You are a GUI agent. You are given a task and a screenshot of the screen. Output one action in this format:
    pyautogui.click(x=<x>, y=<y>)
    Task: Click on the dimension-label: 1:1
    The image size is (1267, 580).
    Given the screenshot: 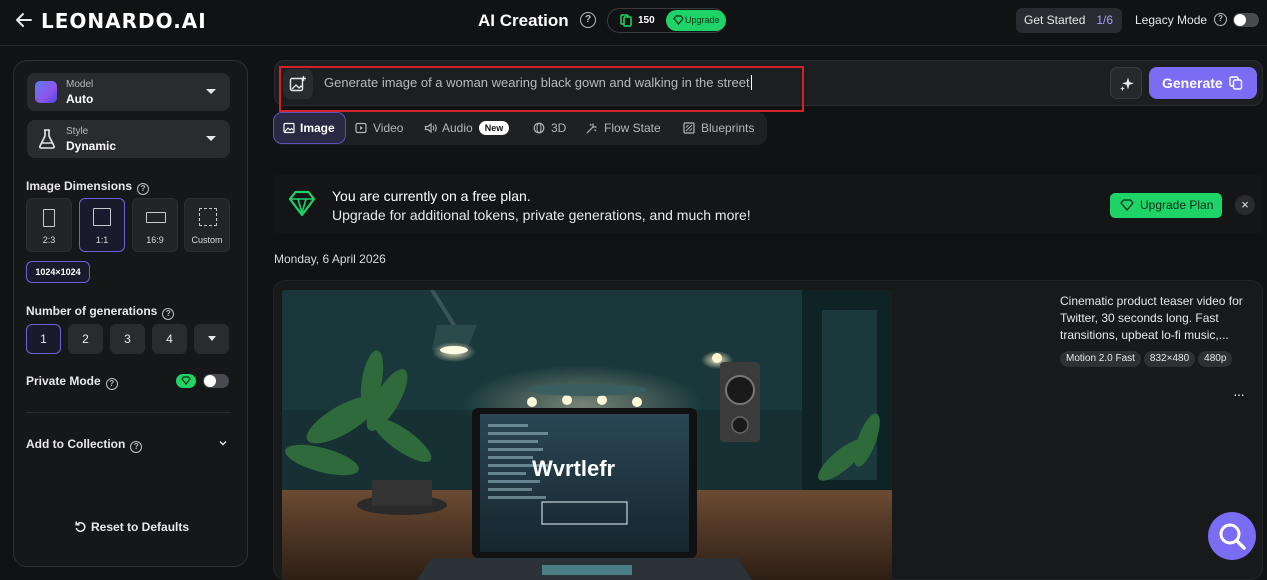 What is the action you would take?
    pyautogui.click(x=102, y=240)
    